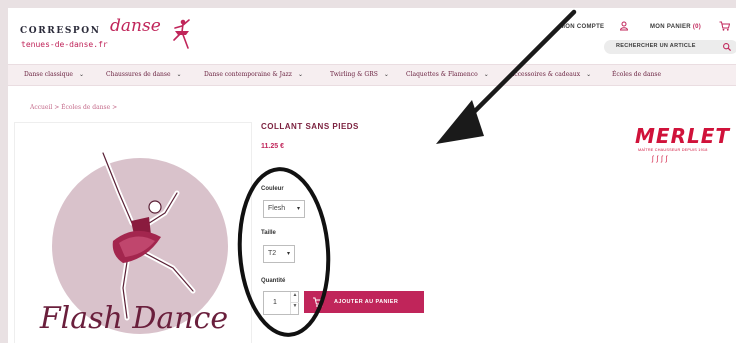 This screenshot has height=343, width=736. Describe the element at coordinates (73, 107) in the screenshot. I see `breadcrumb: Accueil > Écoles de danse >` at that location.